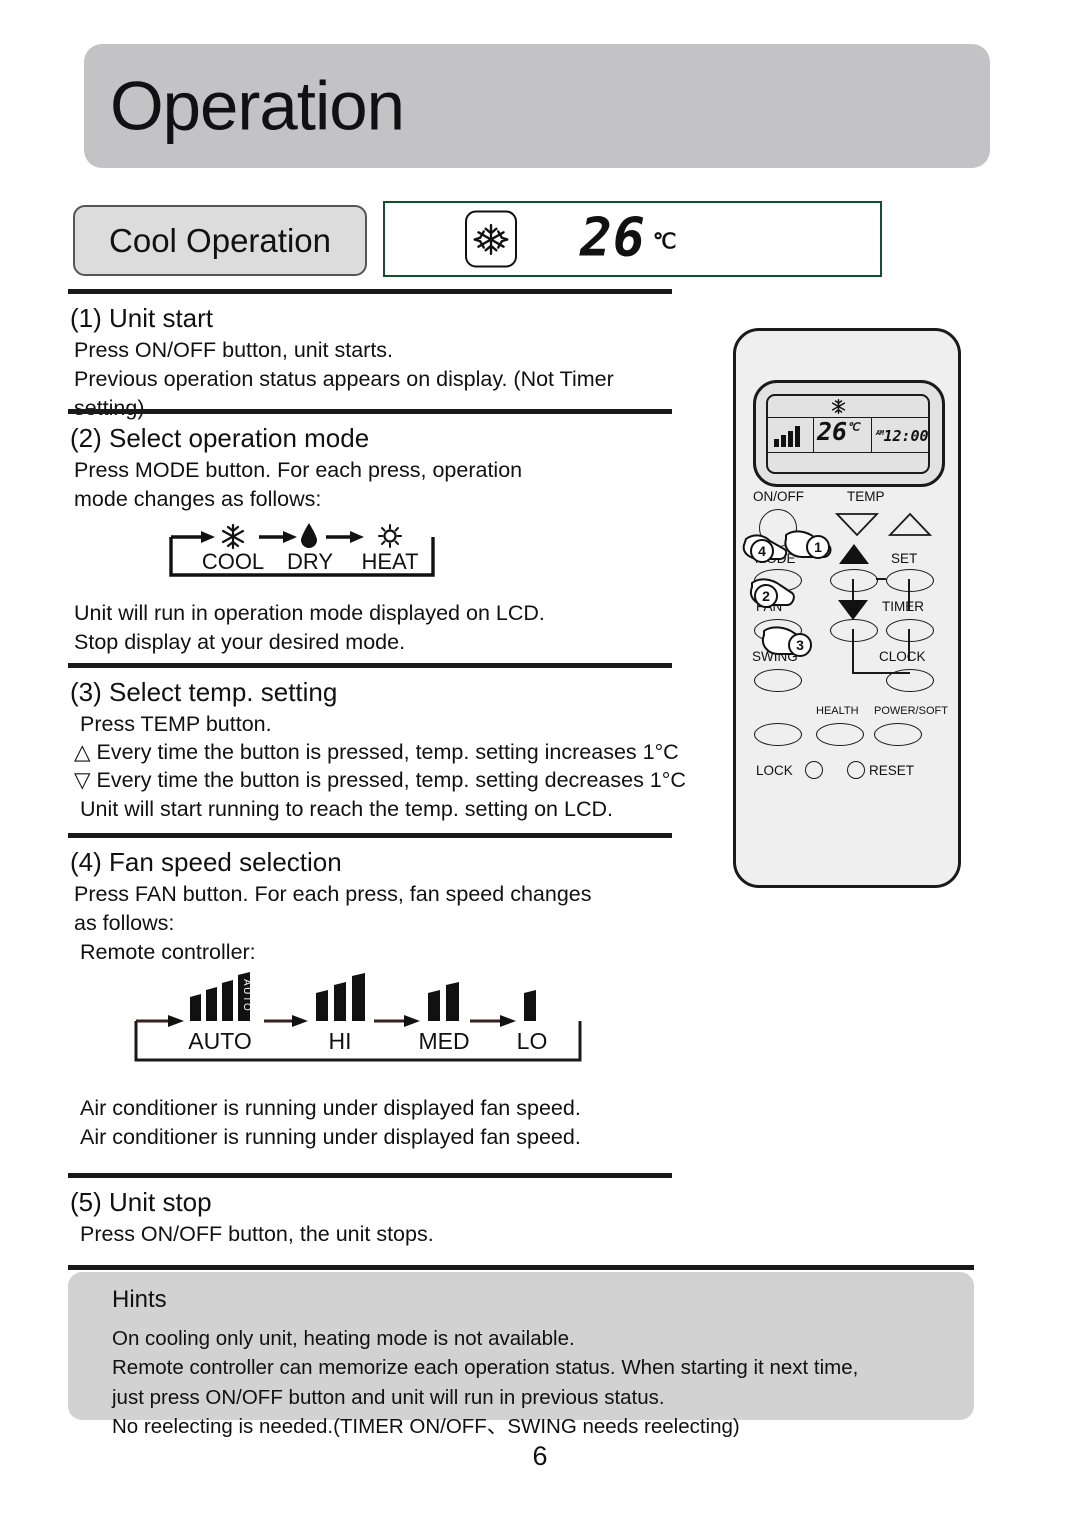 This screenshot has width=1080, height=1538. What do you see at coordinates (443, 1041) in the screenshot?
I see `fan-label-med: MED` at bounding box center [443, 1041].